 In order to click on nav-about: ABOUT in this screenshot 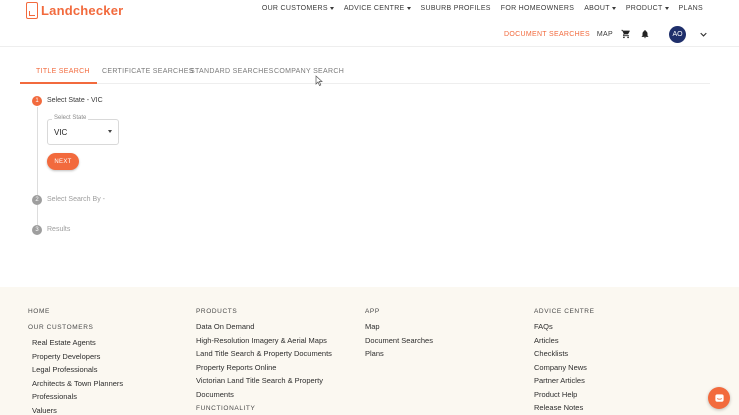, I will do `click(600, 8)`.